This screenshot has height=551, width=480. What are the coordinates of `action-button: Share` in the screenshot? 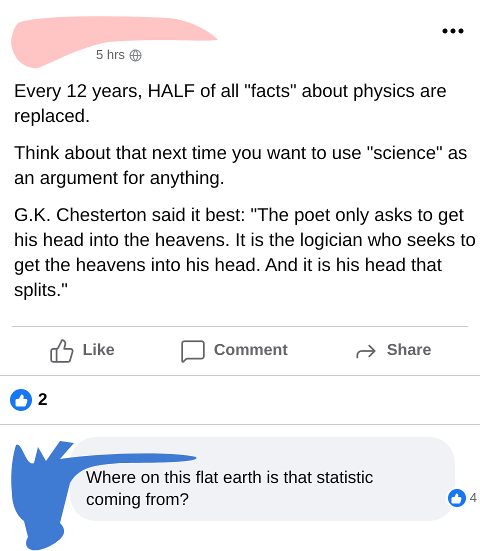 It's located at (392, 351).